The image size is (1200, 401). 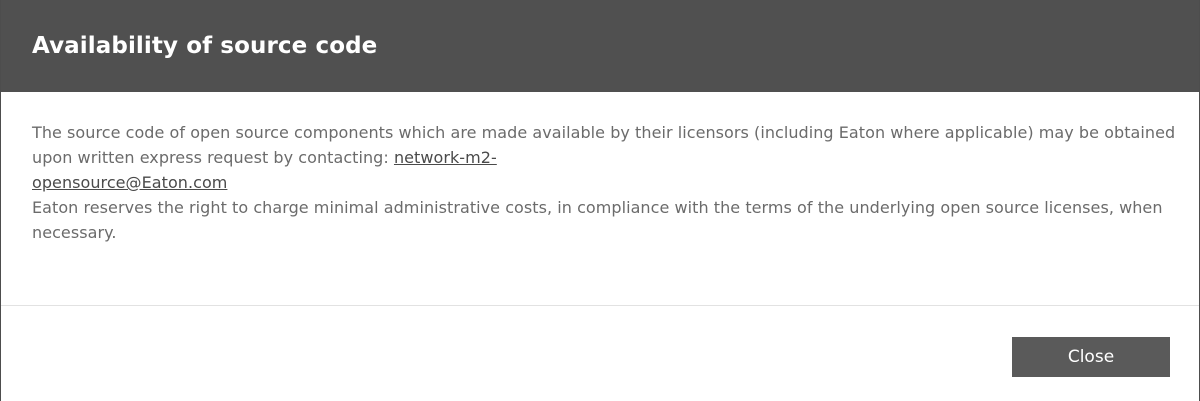 I want to click on dialog-title: Availability of source code, so click(x=205, y=46).